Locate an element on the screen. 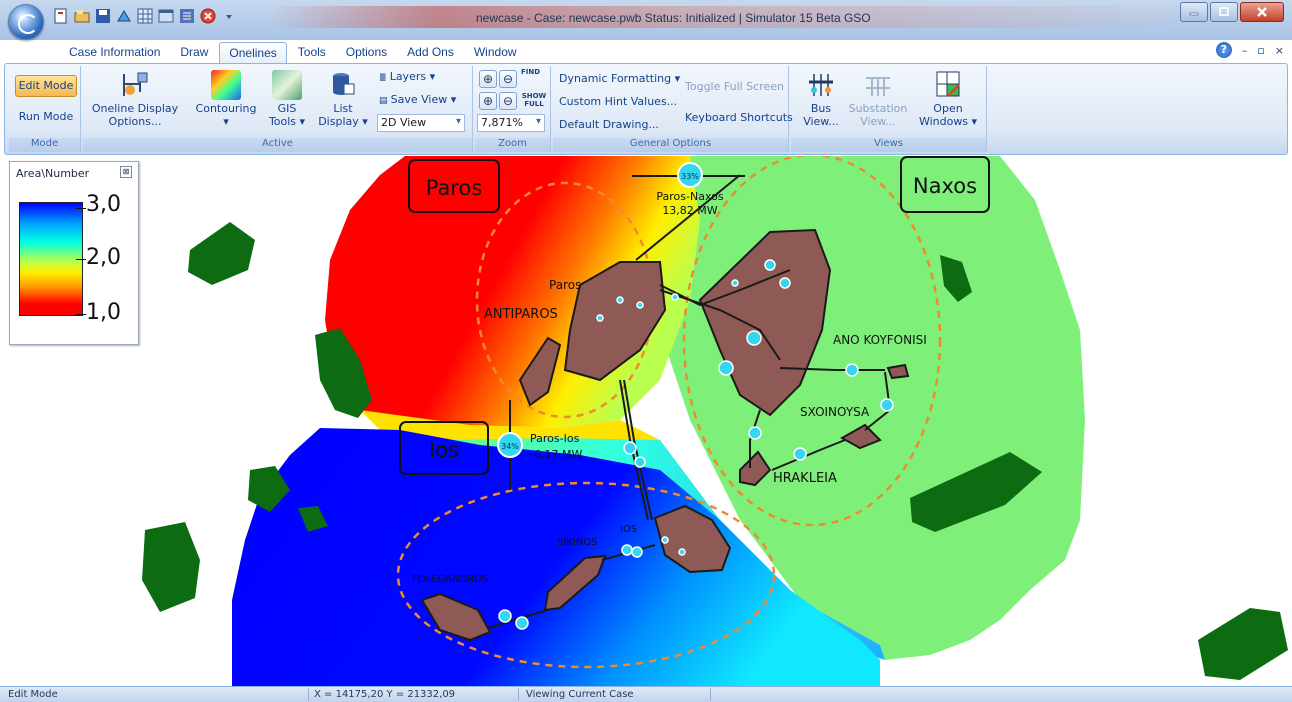  save-case-icon is located at coordinates (103, 16).